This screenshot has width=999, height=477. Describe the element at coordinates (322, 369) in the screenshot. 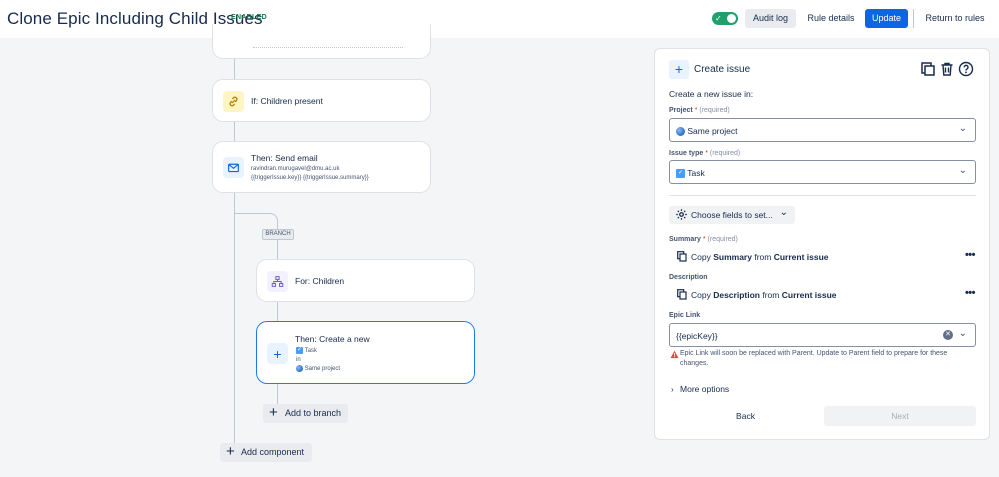

I see `project-text: Same project` at that location.